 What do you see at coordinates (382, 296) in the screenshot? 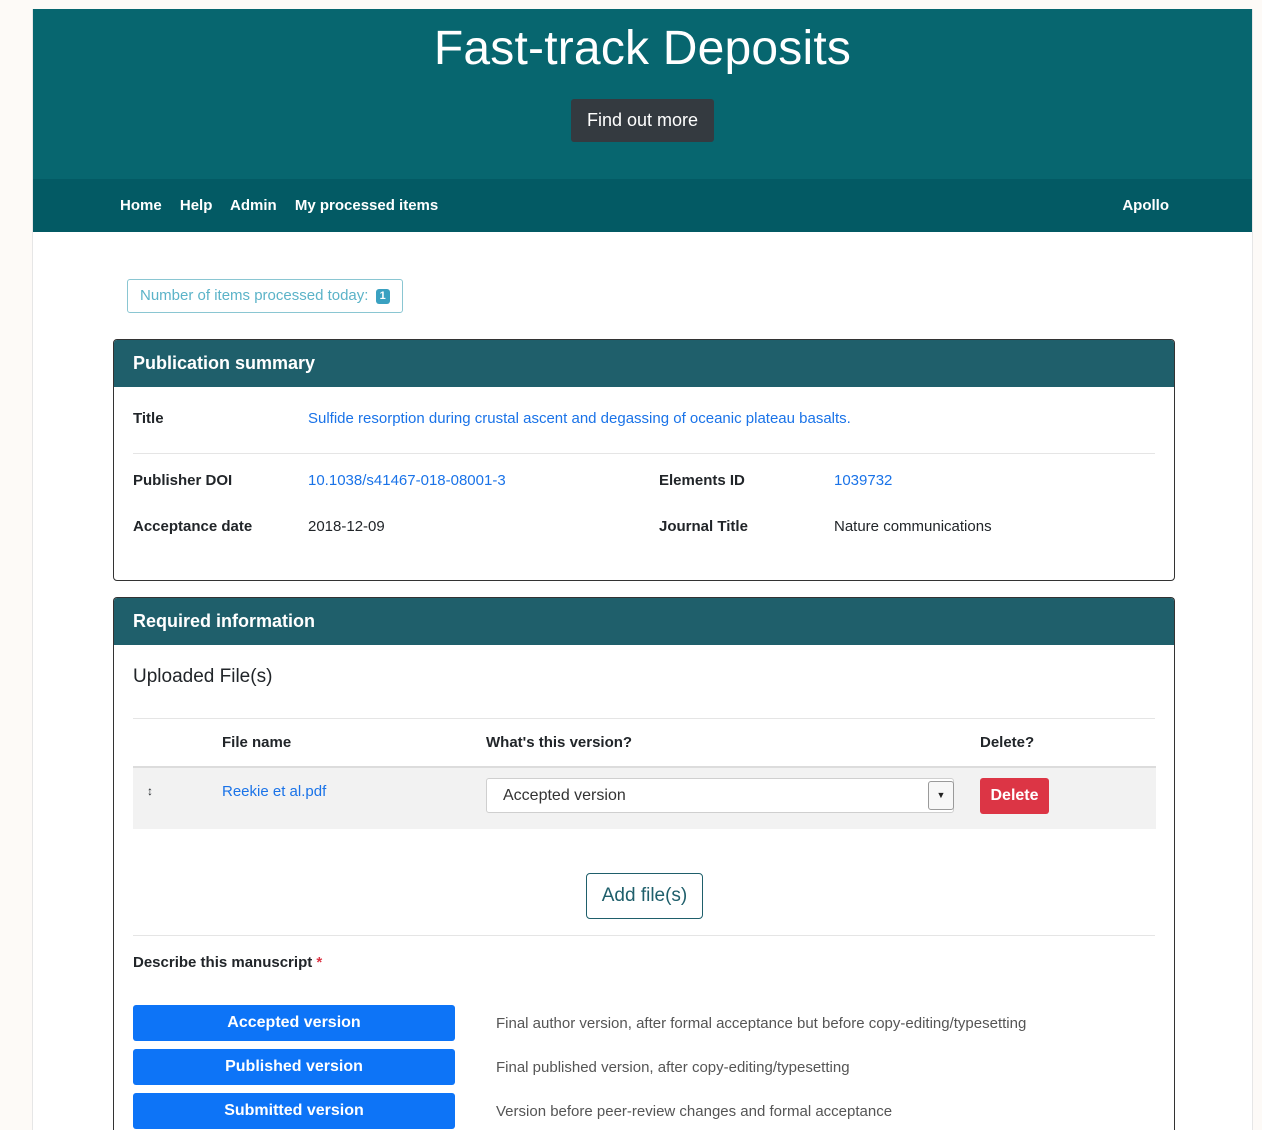
I see `counter-badge: 1` at bounding box center [382, 296].